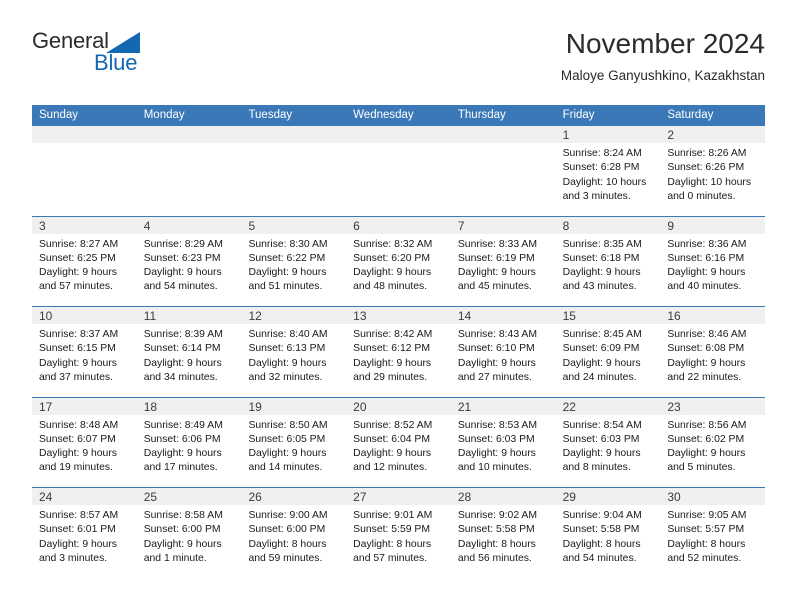 The image size is (792, 612). I want to click on day-detail-line: Daylight: 8 hours, so click(706, 544).